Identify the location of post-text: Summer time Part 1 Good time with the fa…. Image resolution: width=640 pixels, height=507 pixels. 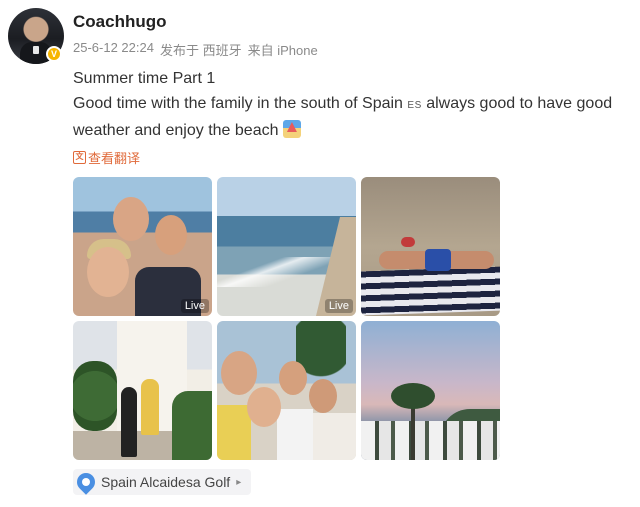
(348, 104).